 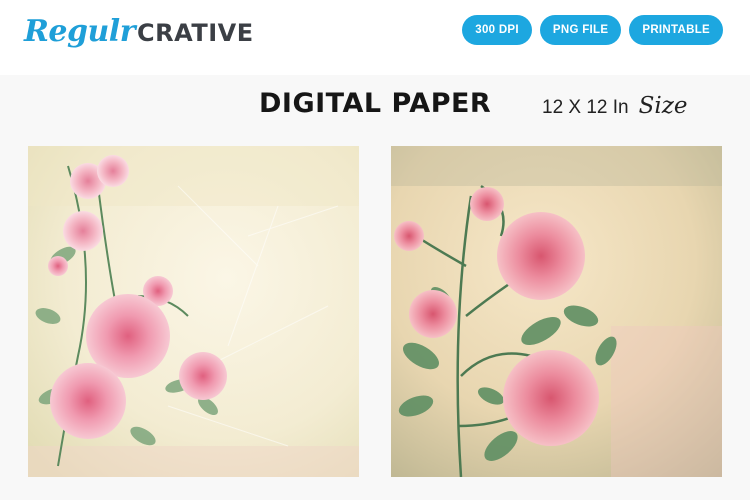 I want to click on badge-dpi: 300 DPI, so click(x=497, y=30).